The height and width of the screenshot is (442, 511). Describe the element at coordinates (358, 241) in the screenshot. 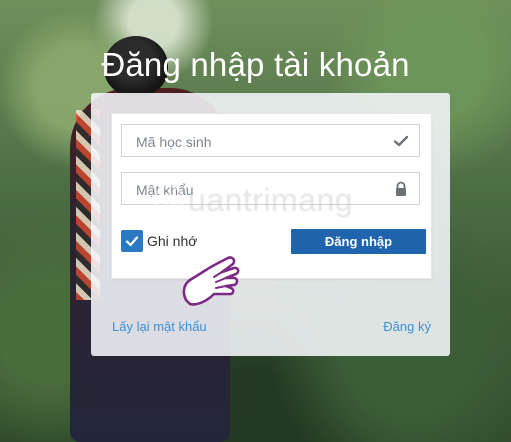

I see `login-button: Đăng nhập` at that location.